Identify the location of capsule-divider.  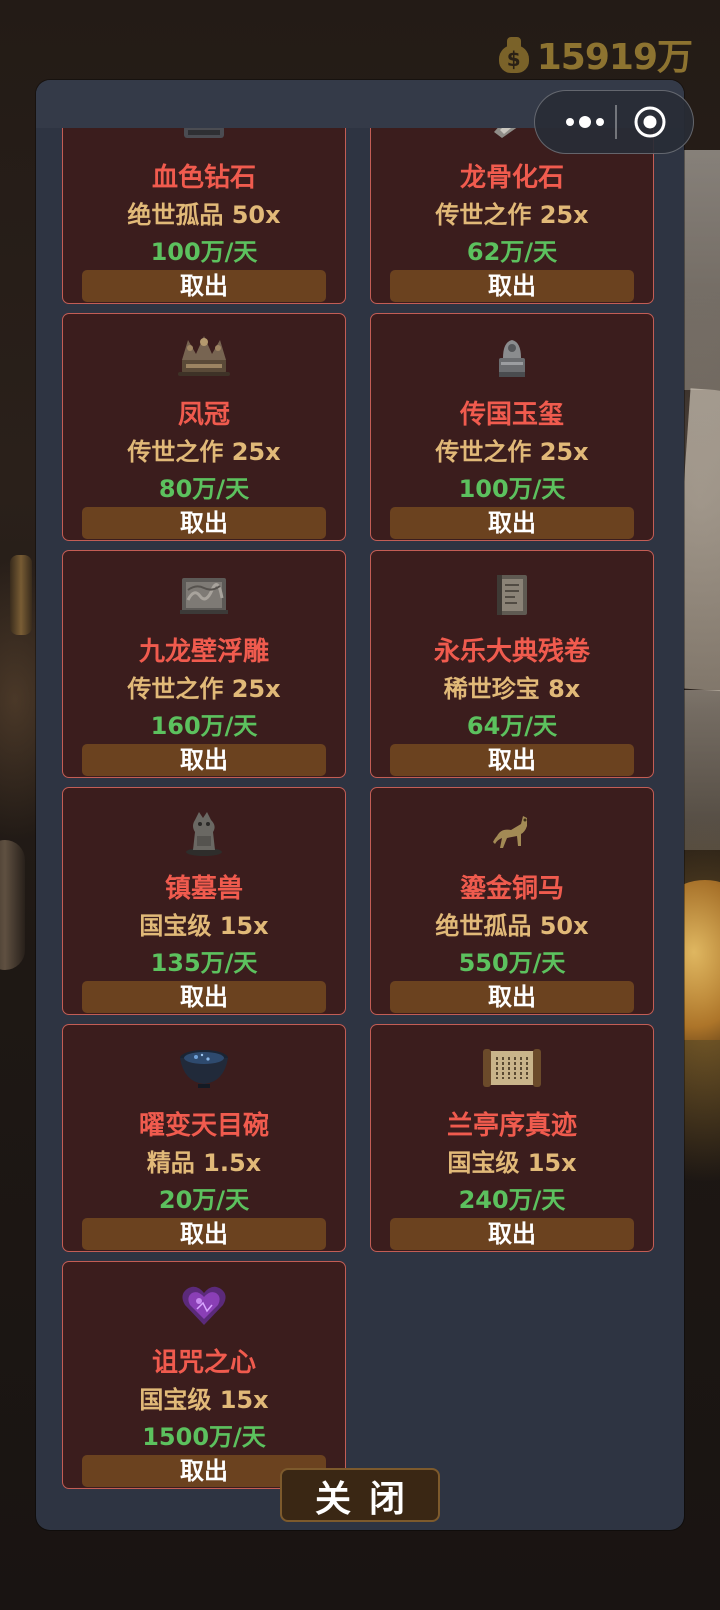
(616, 122).